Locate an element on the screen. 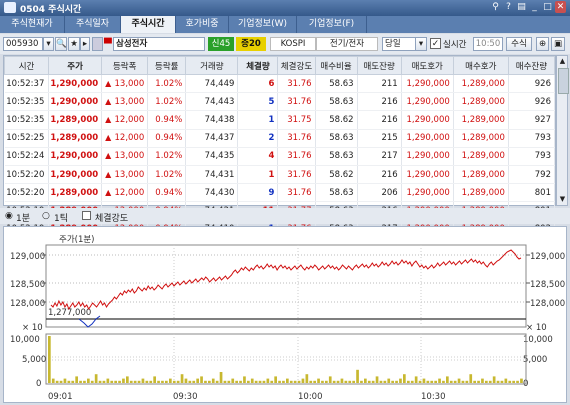  maximize-icon: □ is located at coordinates (547, 7).